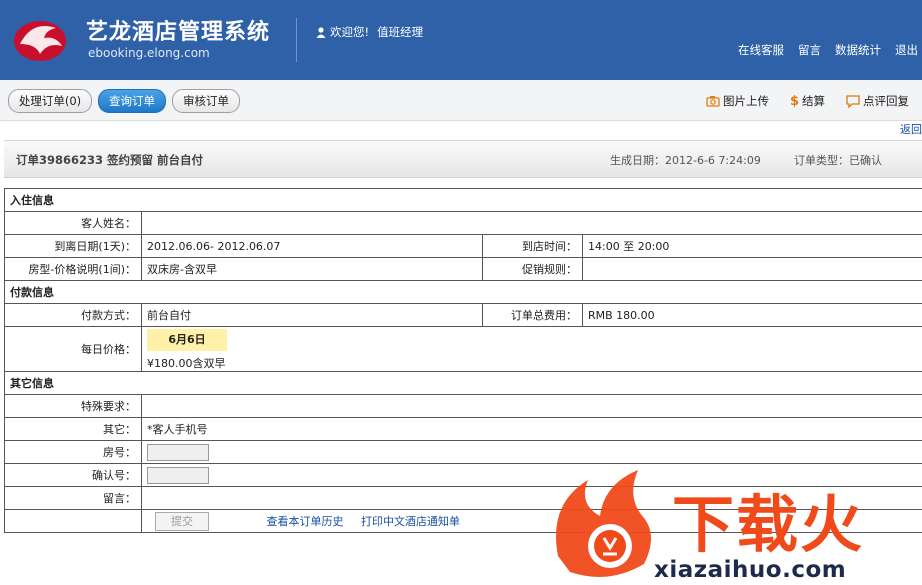 The image size is (922, 585). Describe the element at coordinates (532, 315) in the screenshot. I see `total-label: 订单总费用：` at that location.